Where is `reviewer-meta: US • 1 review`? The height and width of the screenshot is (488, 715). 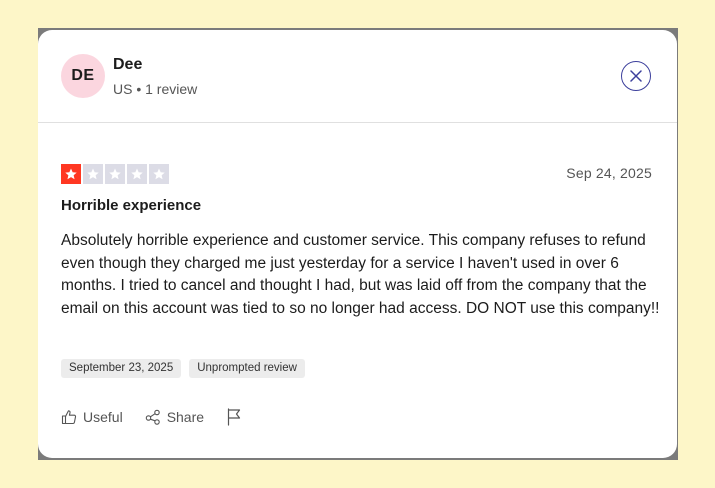 reviewer-meta: US • 1 review is located at coordinates (155, 89).